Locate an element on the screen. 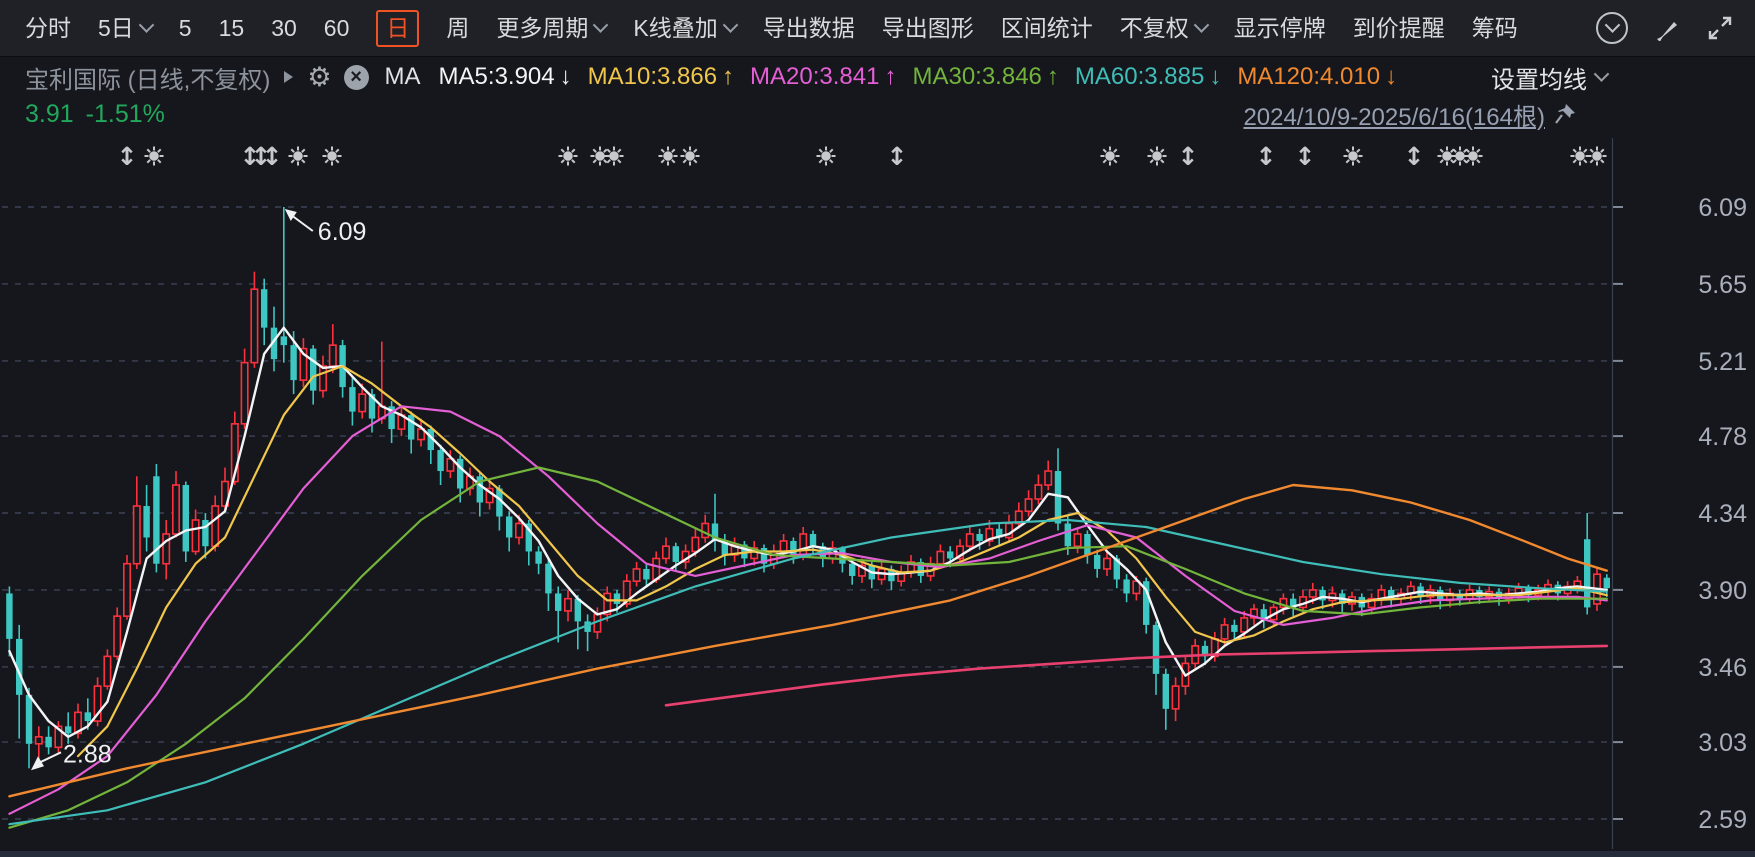 The image size is (1755, 857). brush-icon is located at coordinates (1667, 28).